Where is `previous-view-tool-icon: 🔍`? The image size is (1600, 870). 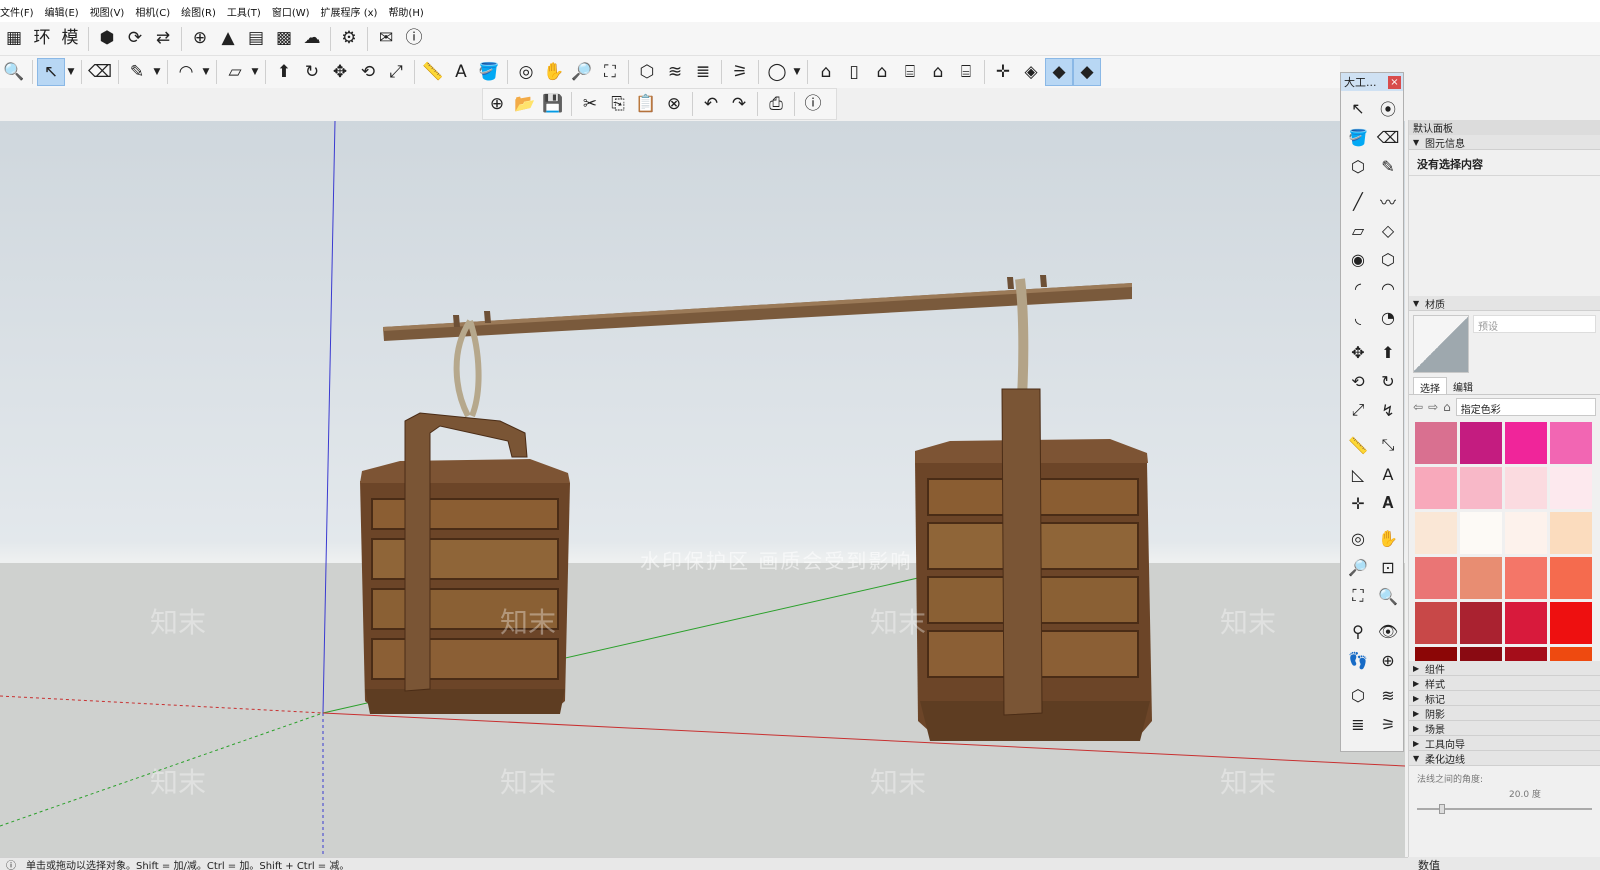
previous-view-tool-icon: 🔍 is located at coordinates (1388, 596).